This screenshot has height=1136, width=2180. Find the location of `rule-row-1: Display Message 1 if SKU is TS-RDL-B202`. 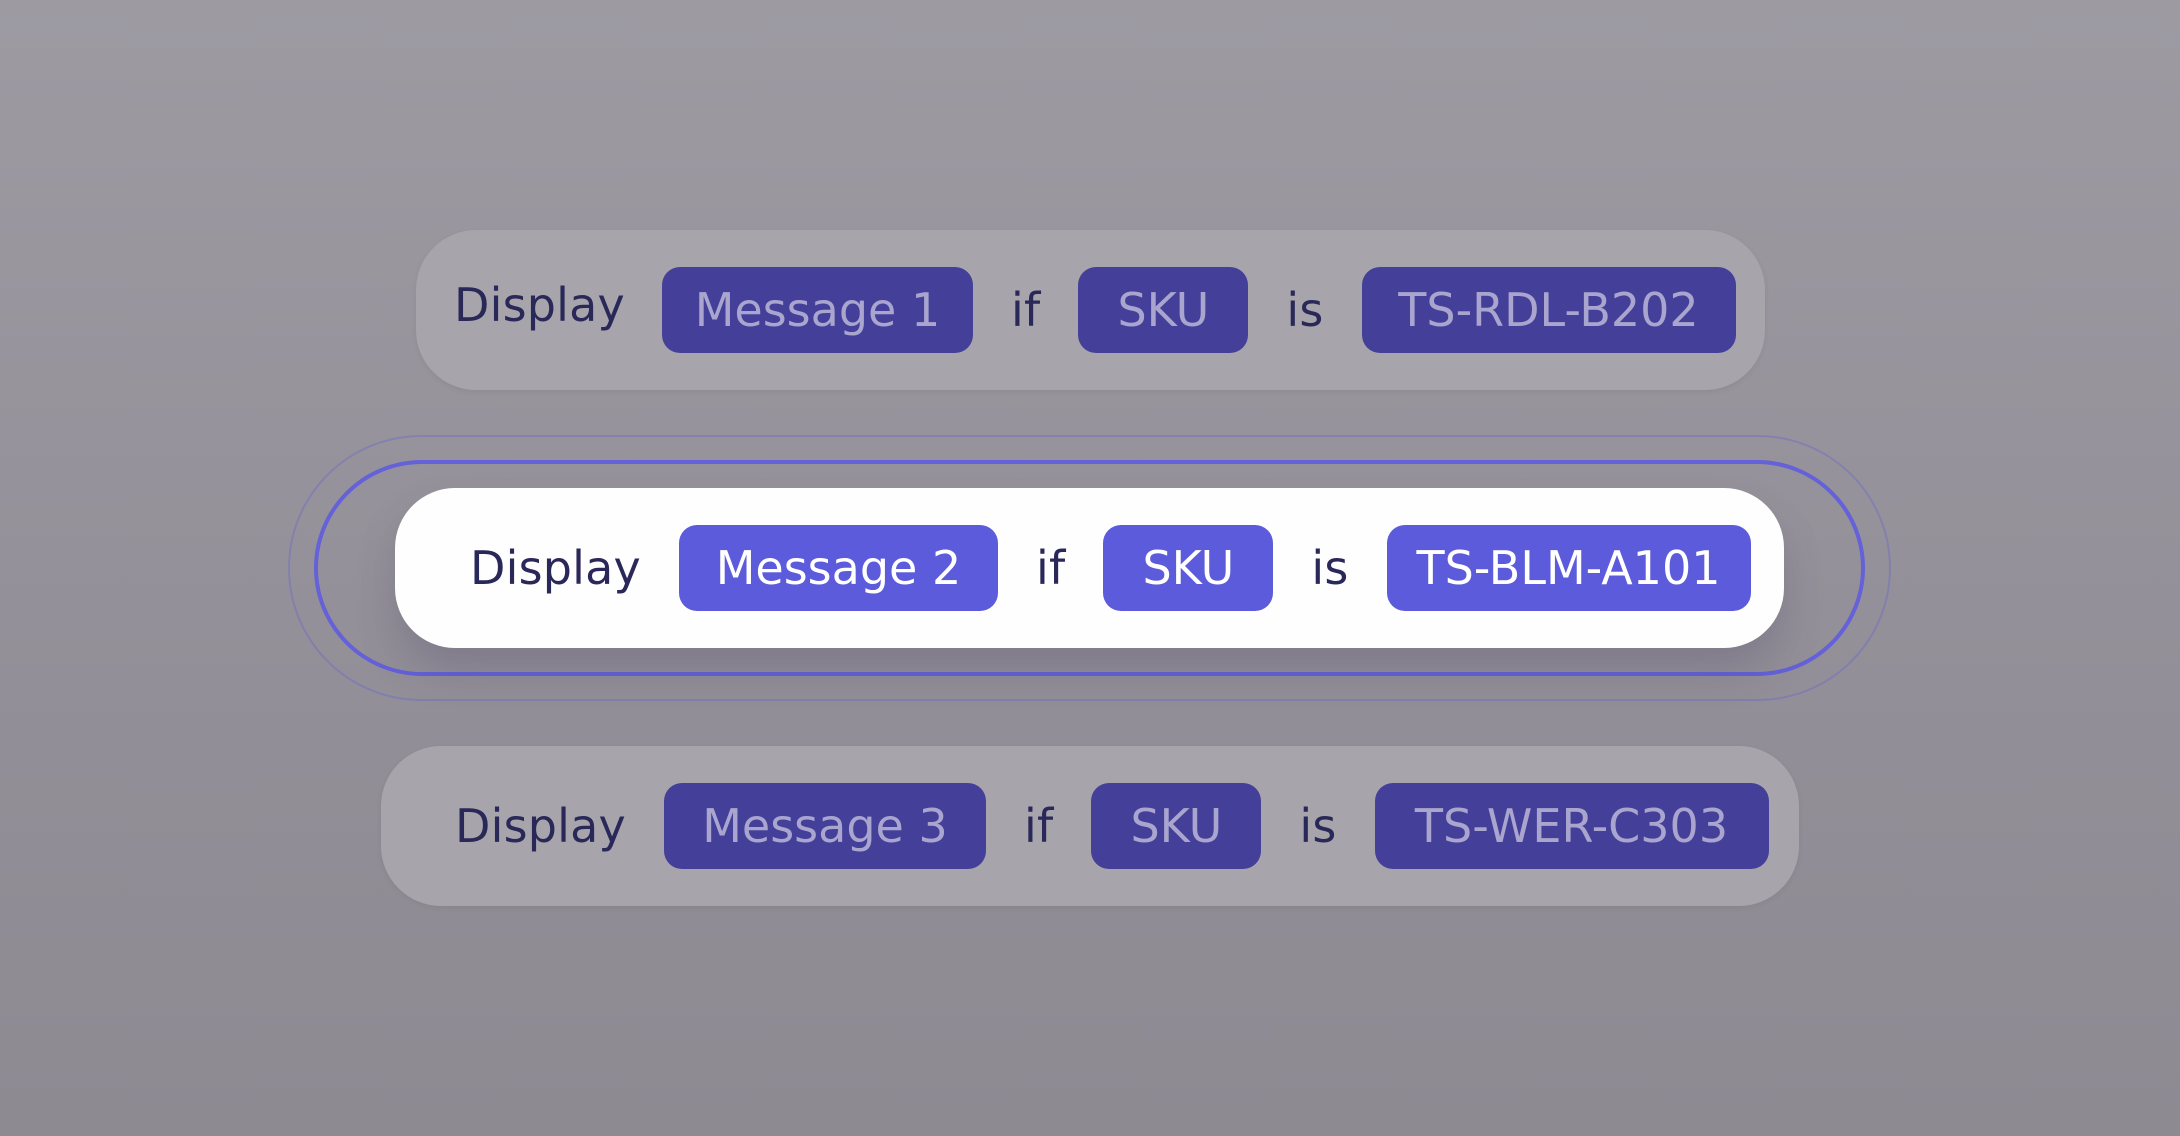

rule-row-1: Display Message 1 if SKU is TS-RDL-B202 is located at coordinates (1090, 310).